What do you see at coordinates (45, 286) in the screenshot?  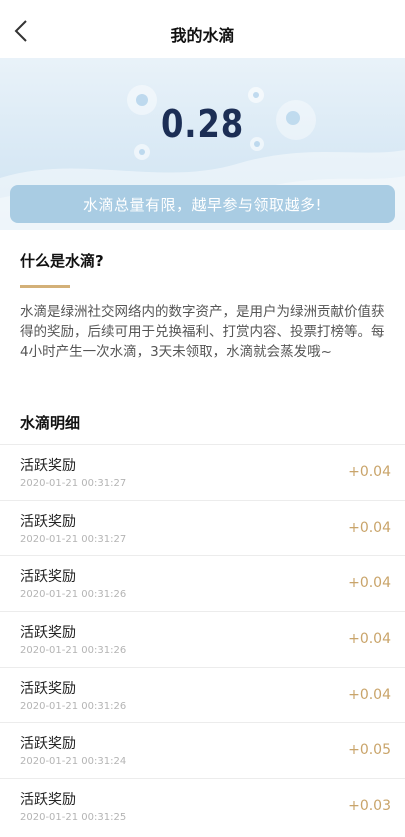 I see `title-underline` at bounding box center [45, 286].